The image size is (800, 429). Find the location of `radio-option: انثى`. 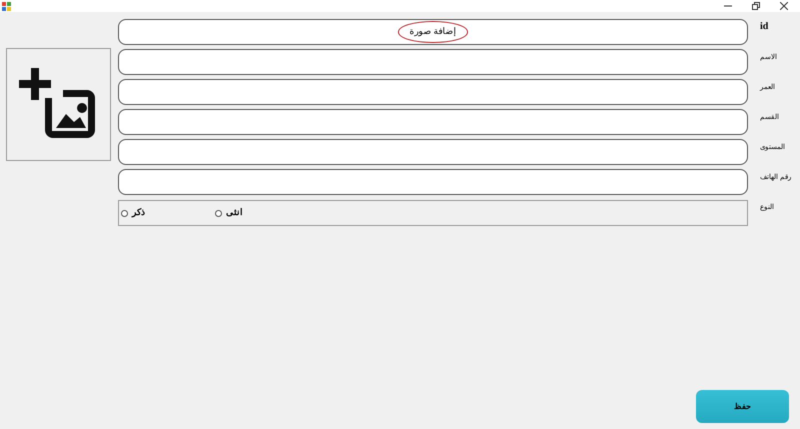

radio-option: انثى is located at coordinates (229, 213).